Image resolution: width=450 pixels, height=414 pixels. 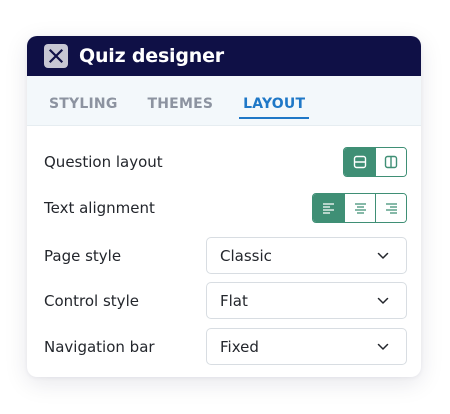 I want to click on horizontal-layout-icon, so click(x=359, y=162).